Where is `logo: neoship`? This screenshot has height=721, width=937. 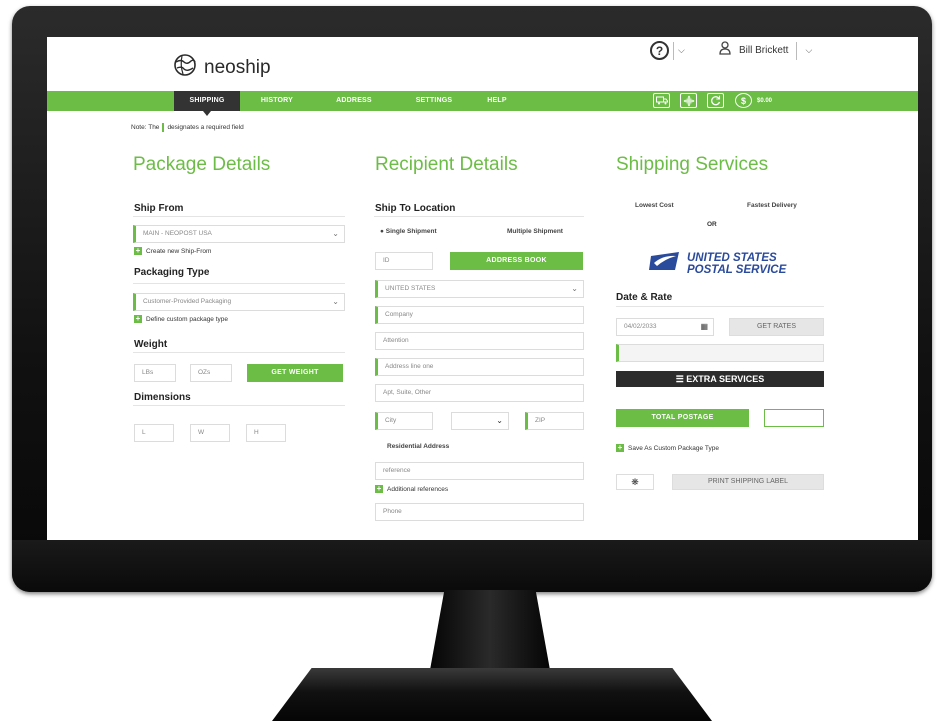 logo: neoship is located at coordinates (221, 67).